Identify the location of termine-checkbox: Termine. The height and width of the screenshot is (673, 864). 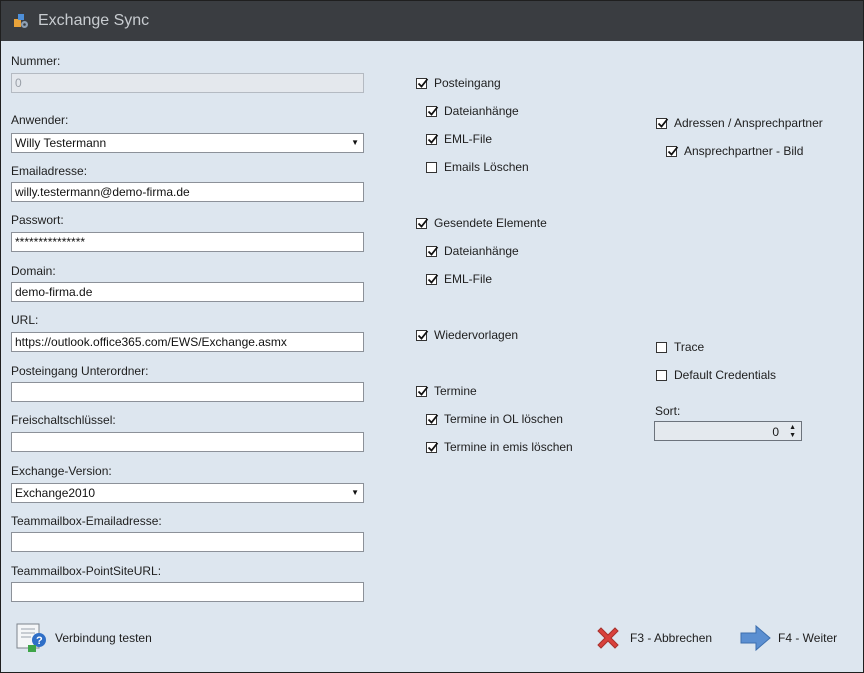
(446, 391).